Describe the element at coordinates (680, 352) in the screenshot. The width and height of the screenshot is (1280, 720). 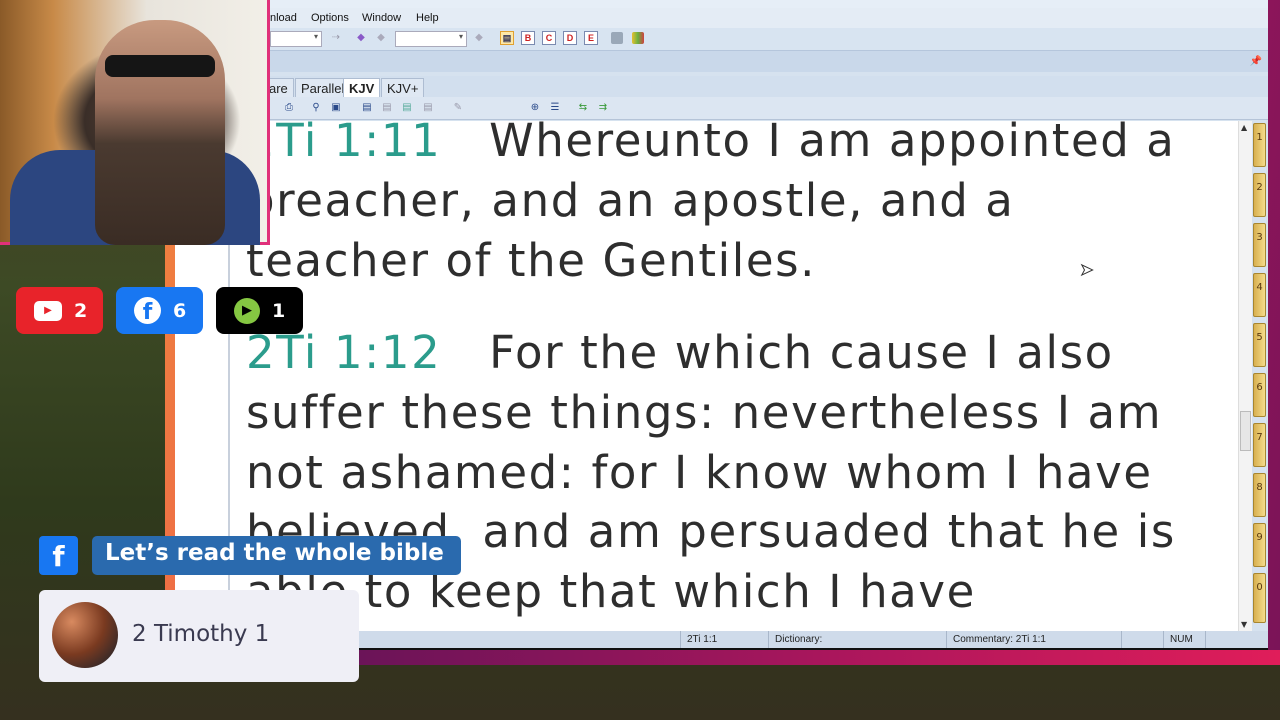
I see `verse-line: 2Ti 1:12 For the which cause I also` at that location.